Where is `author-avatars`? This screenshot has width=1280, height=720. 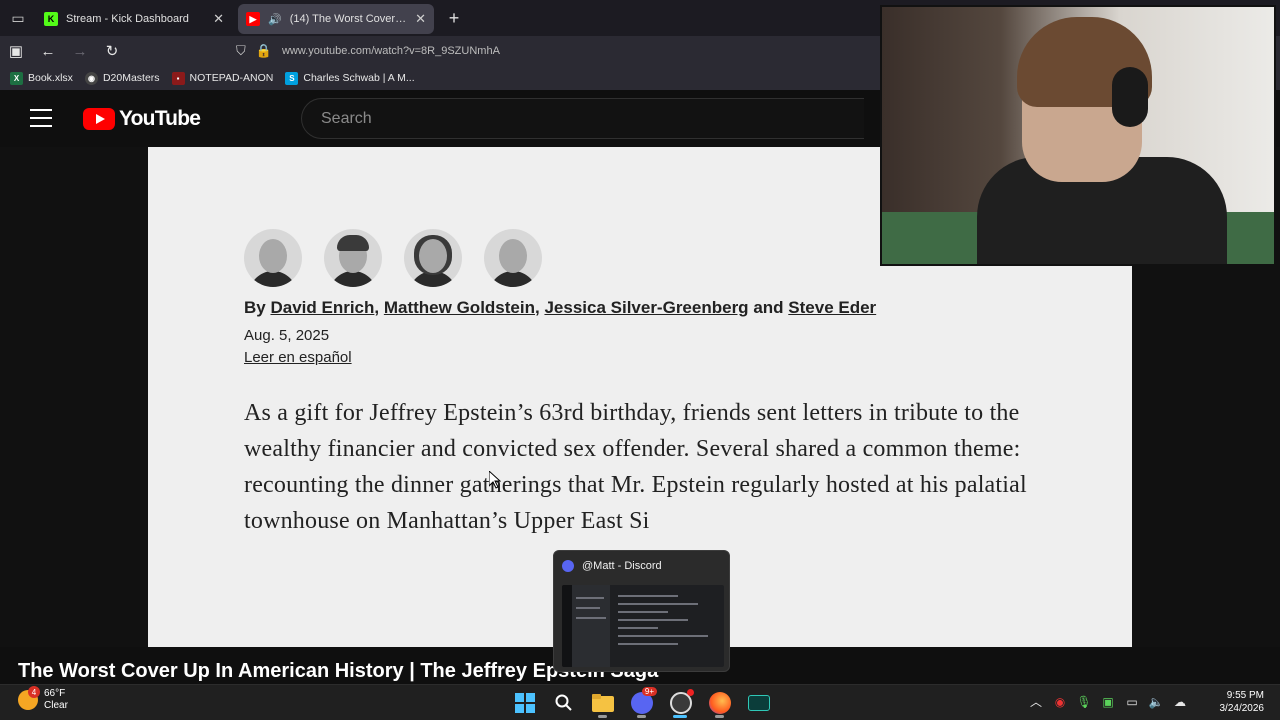
author-avatars is located at coordinates (393, 258).